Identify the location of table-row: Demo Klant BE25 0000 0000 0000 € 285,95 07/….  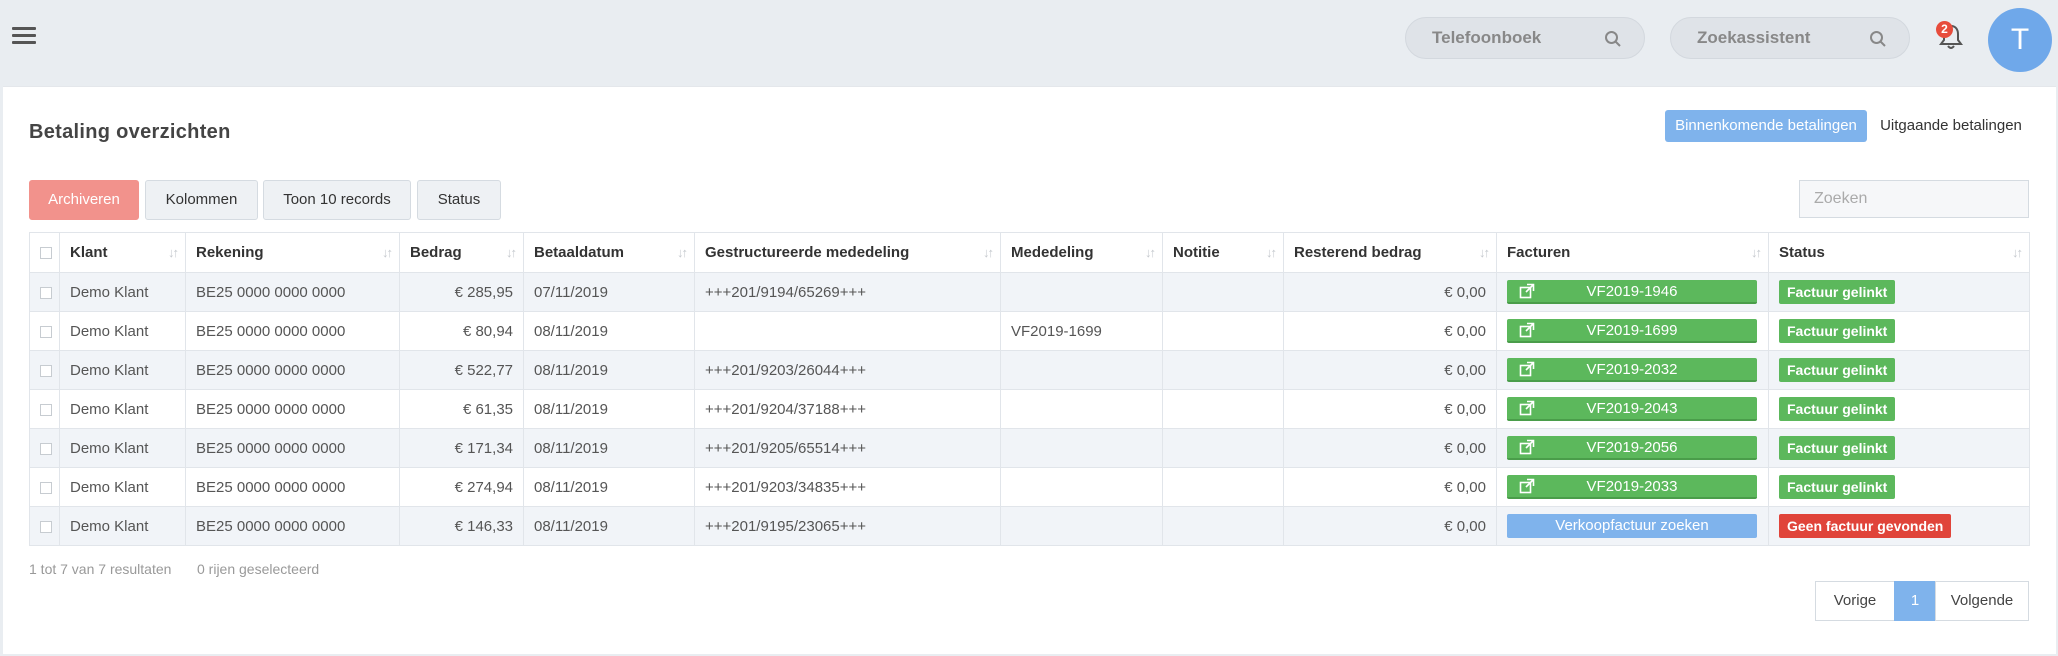
(1029, 292).